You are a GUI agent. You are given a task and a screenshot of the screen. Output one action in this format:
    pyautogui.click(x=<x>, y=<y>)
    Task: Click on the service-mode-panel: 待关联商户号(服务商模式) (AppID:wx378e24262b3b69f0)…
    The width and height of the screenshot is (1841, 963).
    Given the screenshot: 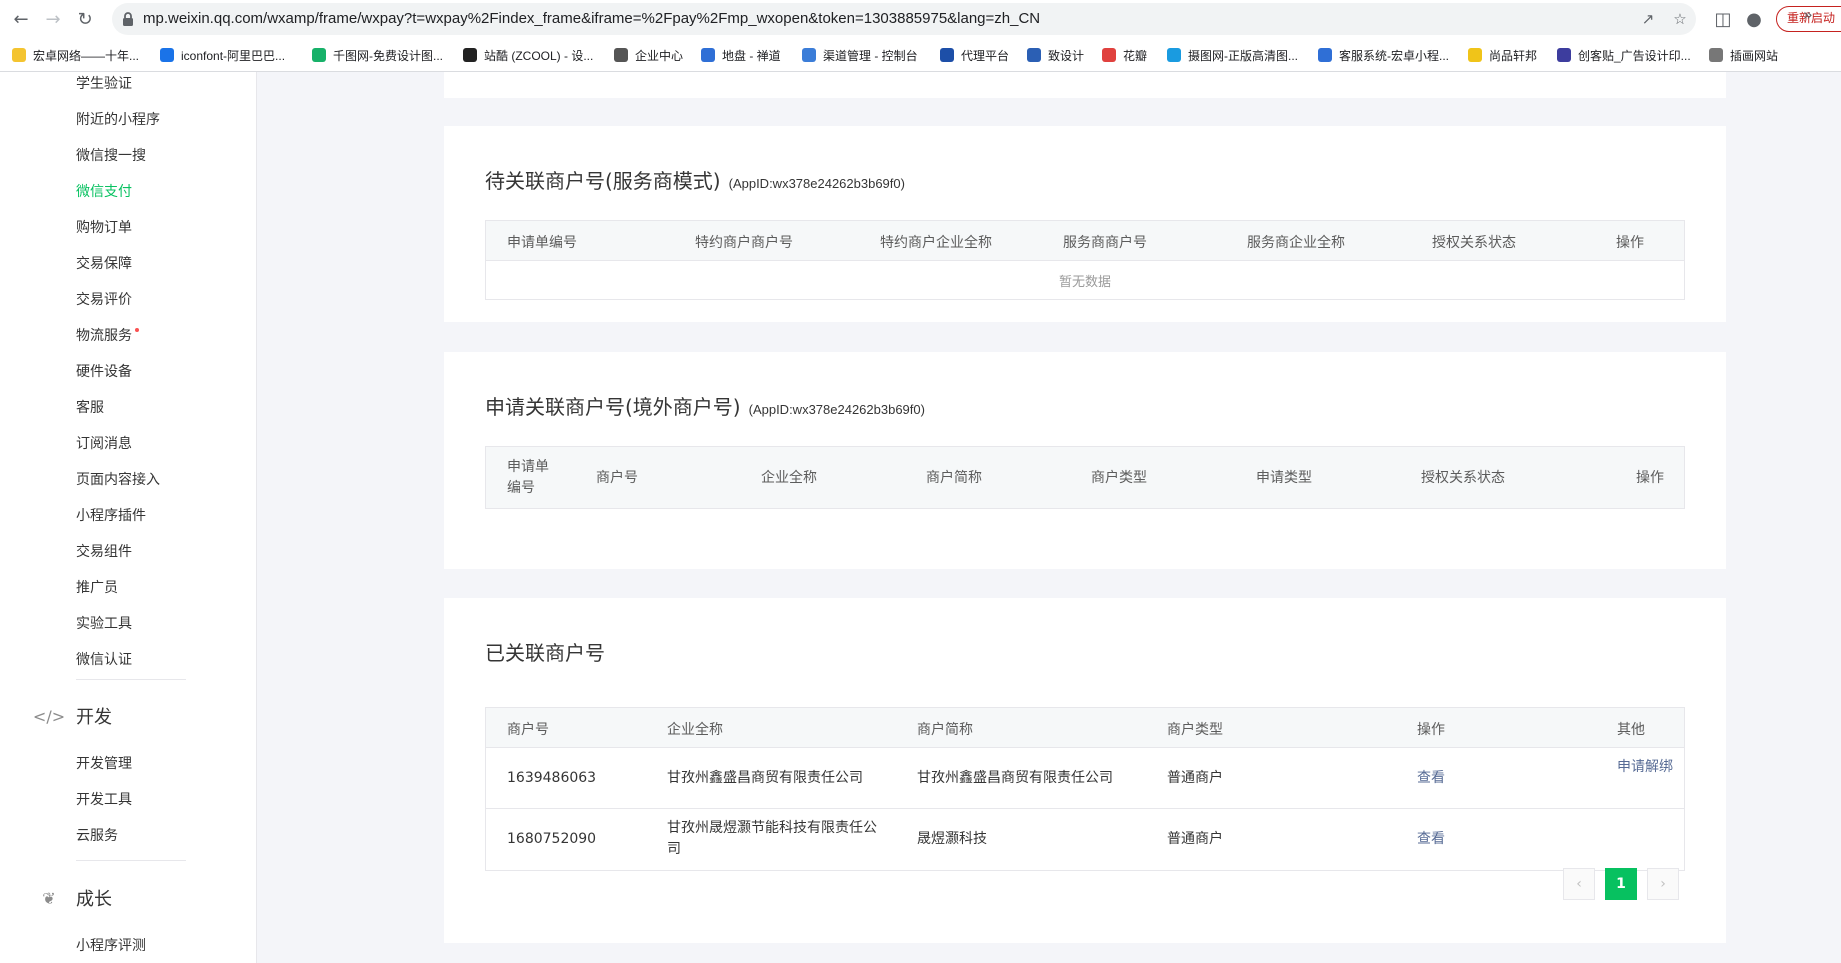 What is the action you would take?
    pyautogui.click(x=1085, y=224)
    